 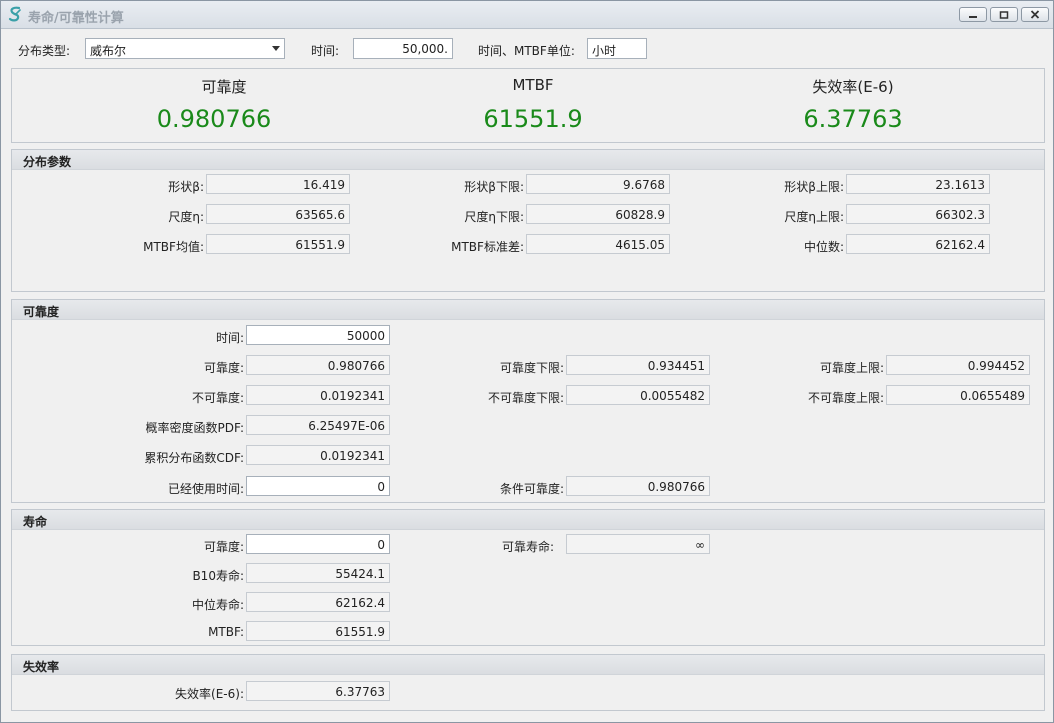 What do you see at coordinates (186, 217) in the screenshot?
I see `scale-label: 尺度η:` at bounding box center [186, 217].